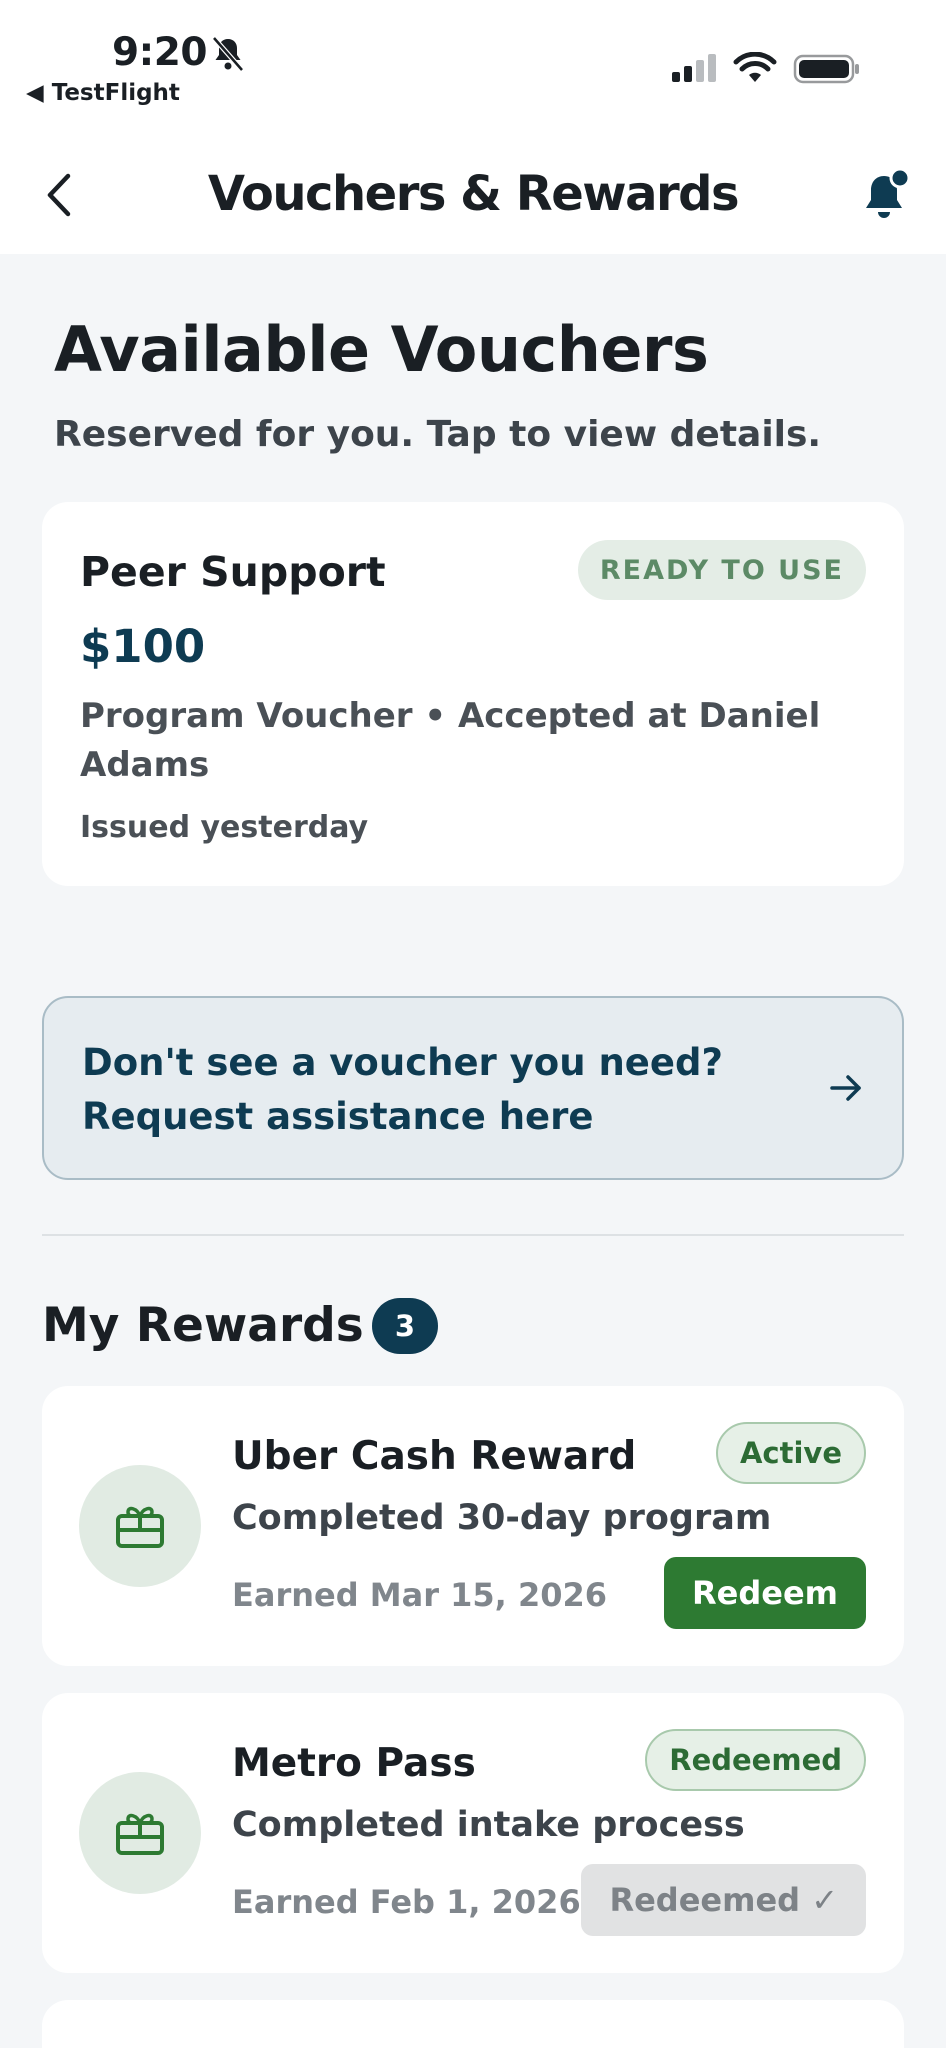 Image resolution: width=946 pixels, height=2048 pixels. What do you see at coordinates (381, 349) in the screenshot?
I see `available-vouchers-heading: Available Vouchers` at bounding box center [381, 349].